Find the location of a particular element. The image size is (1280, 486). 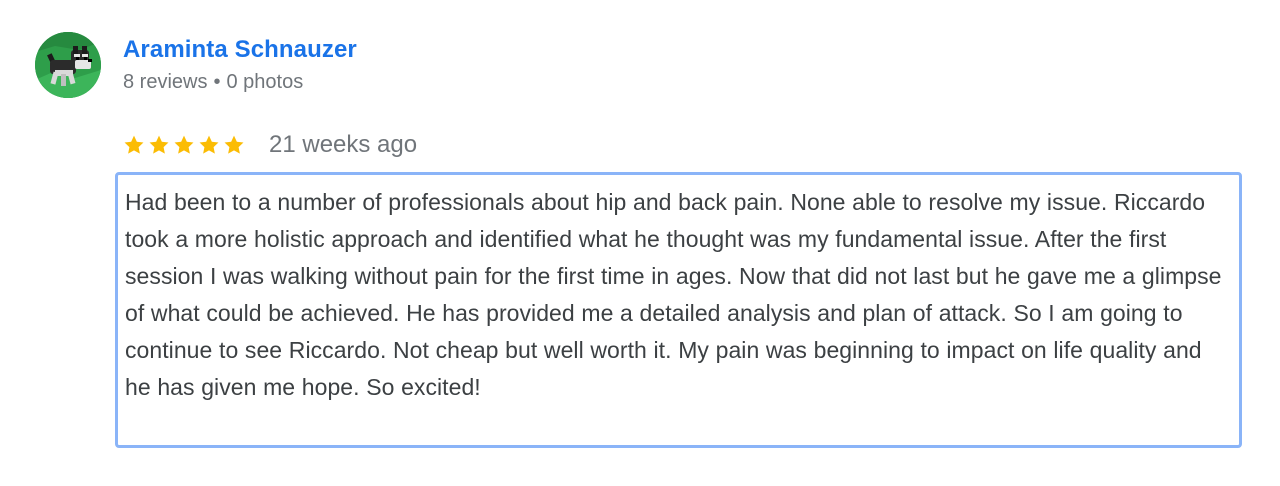

review-time: 21 weeks ago is located at coordinates (343, 144).